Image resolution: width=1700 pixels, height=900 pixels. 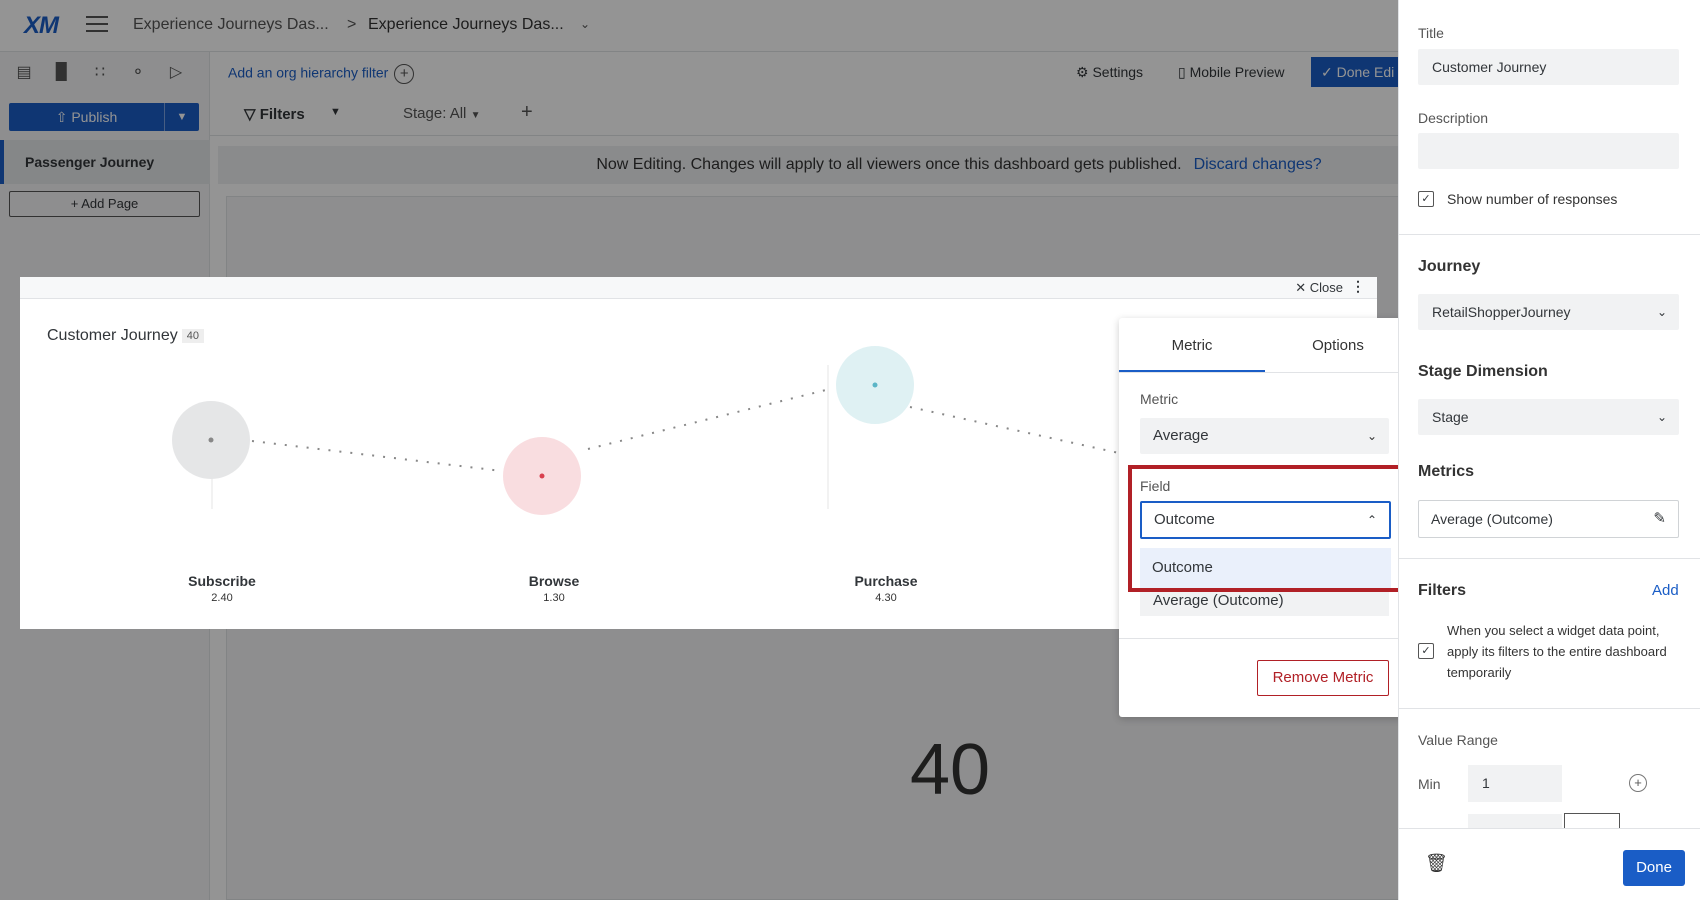 I want to click on field-select: Outcome ⌃, so click(x=1265, y=520).